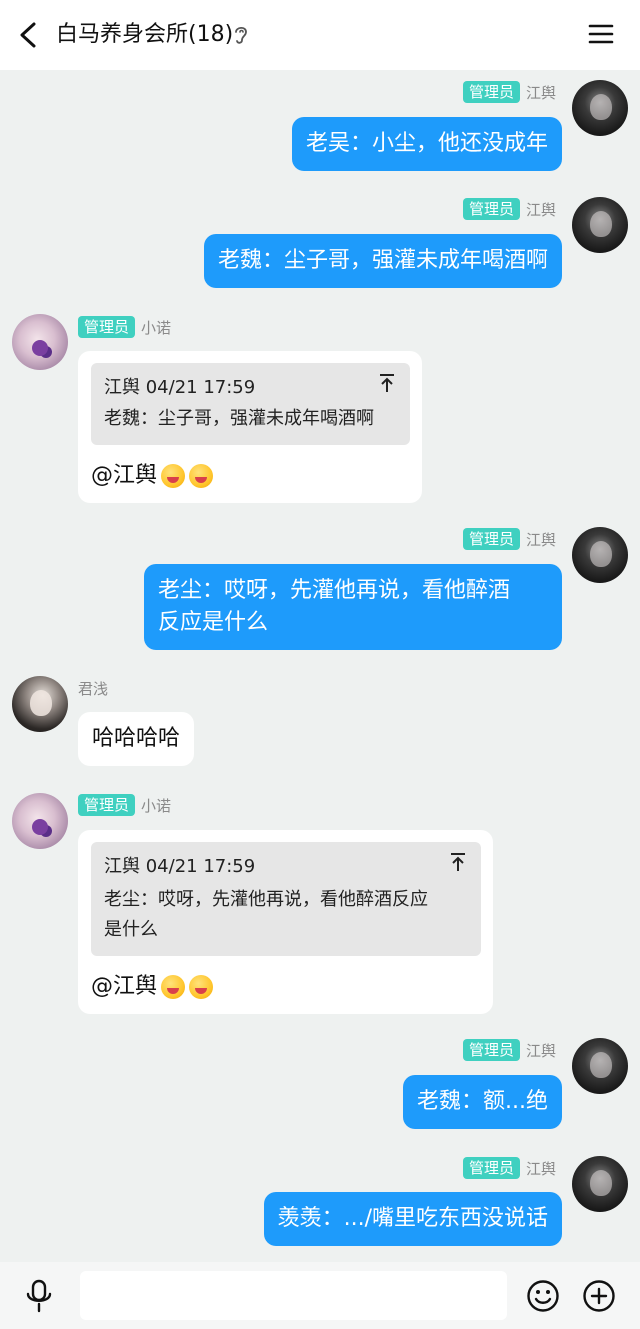 The width and height of the screenshot is (640, 1329). I want to click on message-bubble: 老尘：哎呀，先灌他再说，看他醉酒 反应是什么, so click(353, 607).